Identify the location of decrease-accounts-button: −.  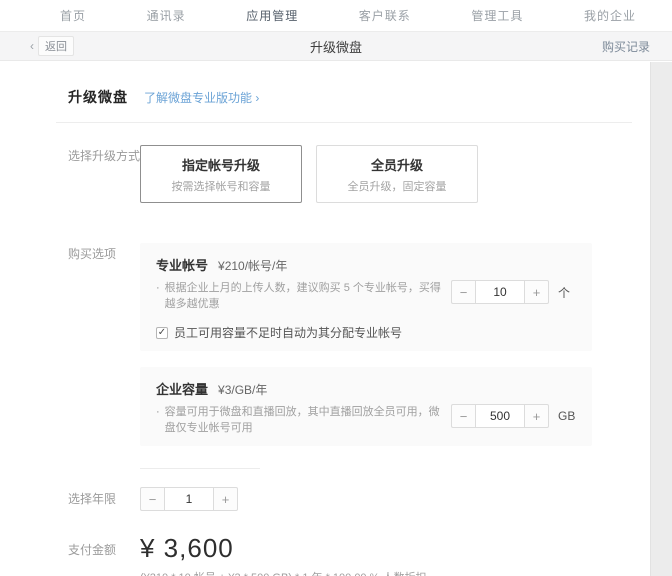
(463, 292).